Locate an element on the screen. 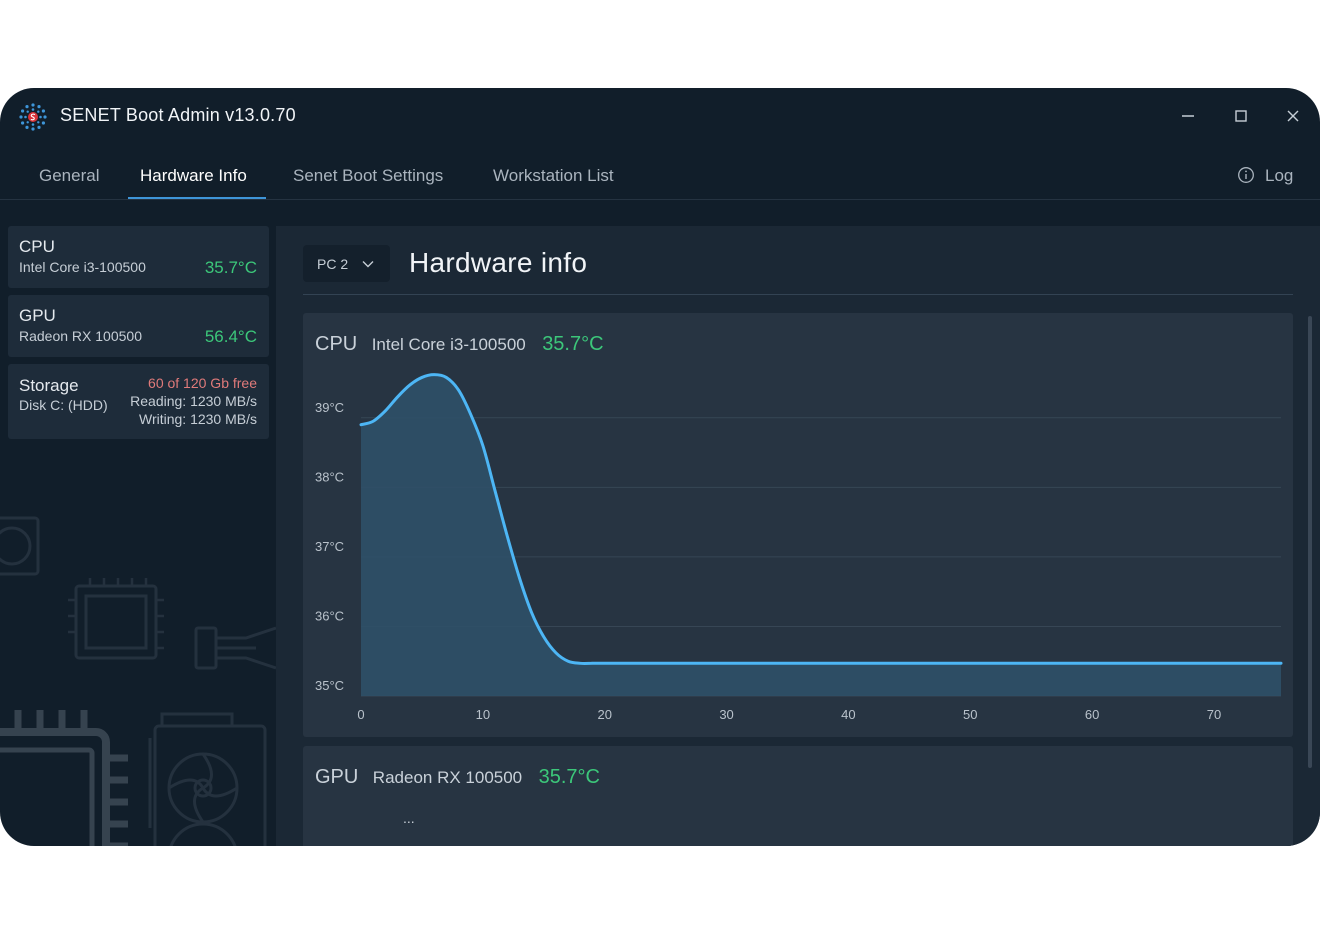  log-label: Log is located at coordinates (1279, 175).